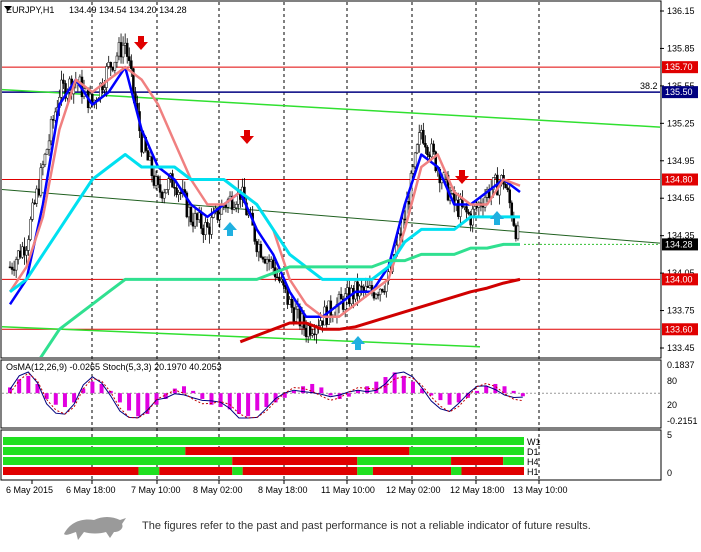 This screenshot has height=552, width=701. I want to click on y-tick-label: 133.75, so click(681, 311).